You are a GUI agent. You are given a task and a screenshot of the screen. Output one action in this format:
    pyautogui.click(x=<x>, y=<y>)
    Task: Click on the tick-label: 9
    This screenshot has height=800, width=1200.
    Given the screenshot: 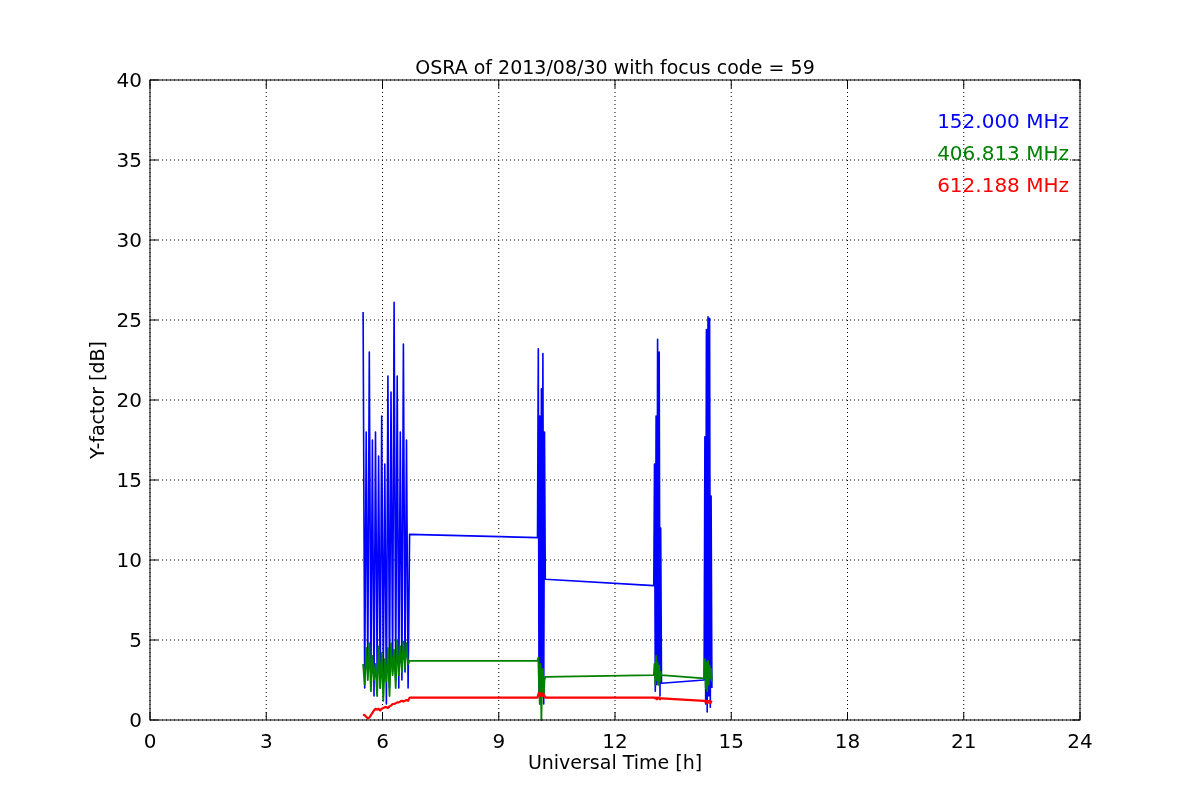 What is the action you would take?
    pyautogui.click(x=499, y=741)
    